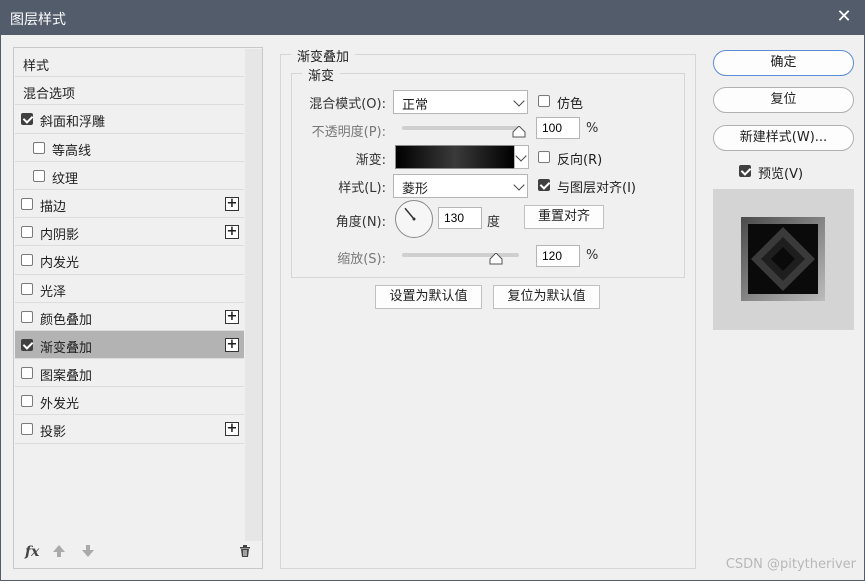 This screenshot has width=865, height=581. What do you see at coordinates (32, 552) in the screenshot?
I see `fx-icon: fx` at bounding box center [32, 552].